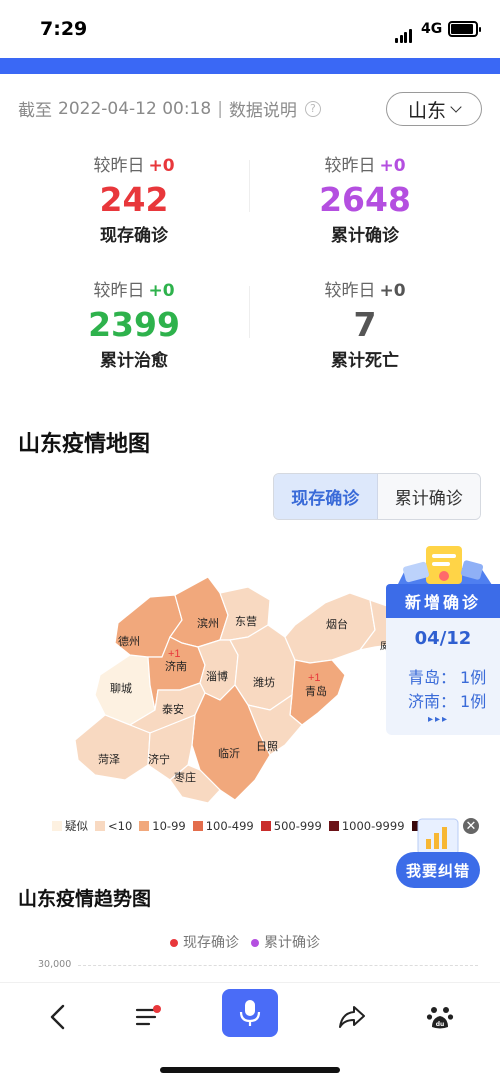  I want to click on province-label: 山东, so click(426, 110).